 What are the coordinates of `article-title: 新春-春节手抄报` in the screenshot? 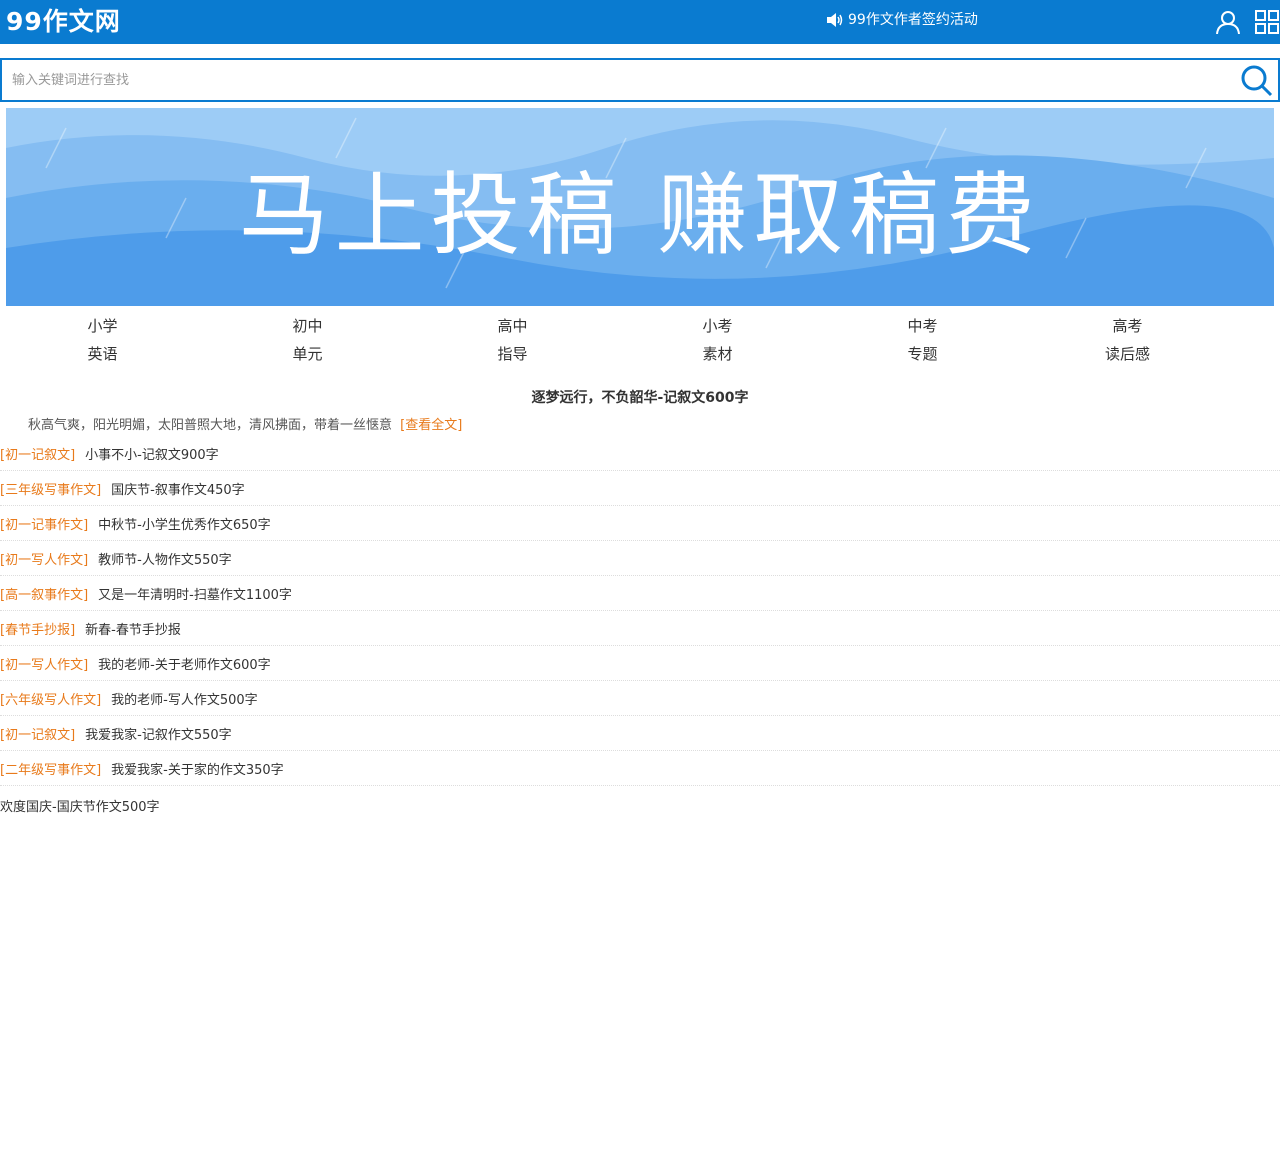 It's located at (133, 628).